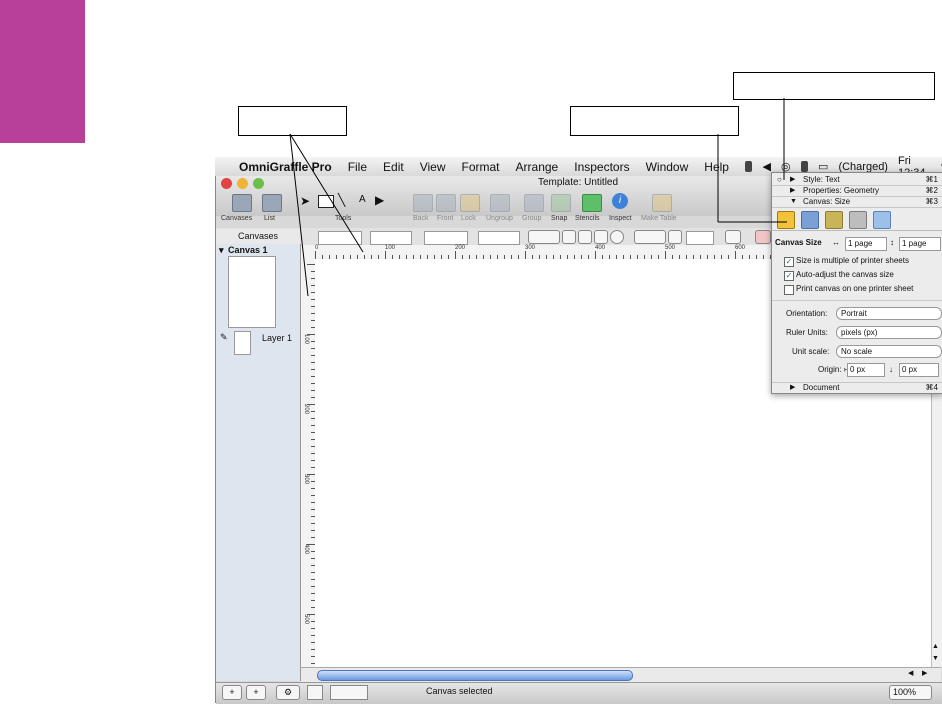 This screenshot has width=942, height=704. I want to click on menu-help: Help, so click(716, 167).